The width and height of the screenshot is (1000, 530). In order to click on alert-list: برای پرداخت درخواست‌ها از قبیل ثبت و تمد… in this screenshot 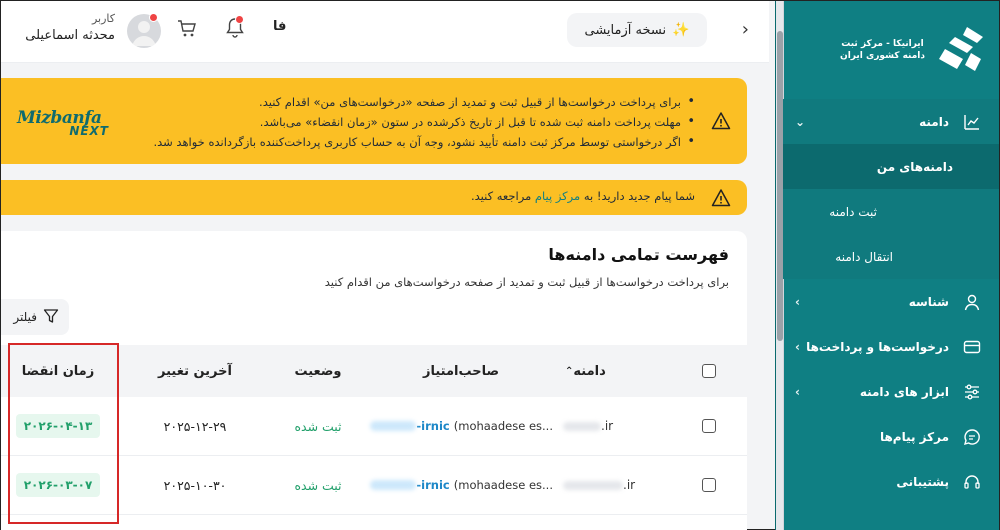, I will do `click(424, 122)`.